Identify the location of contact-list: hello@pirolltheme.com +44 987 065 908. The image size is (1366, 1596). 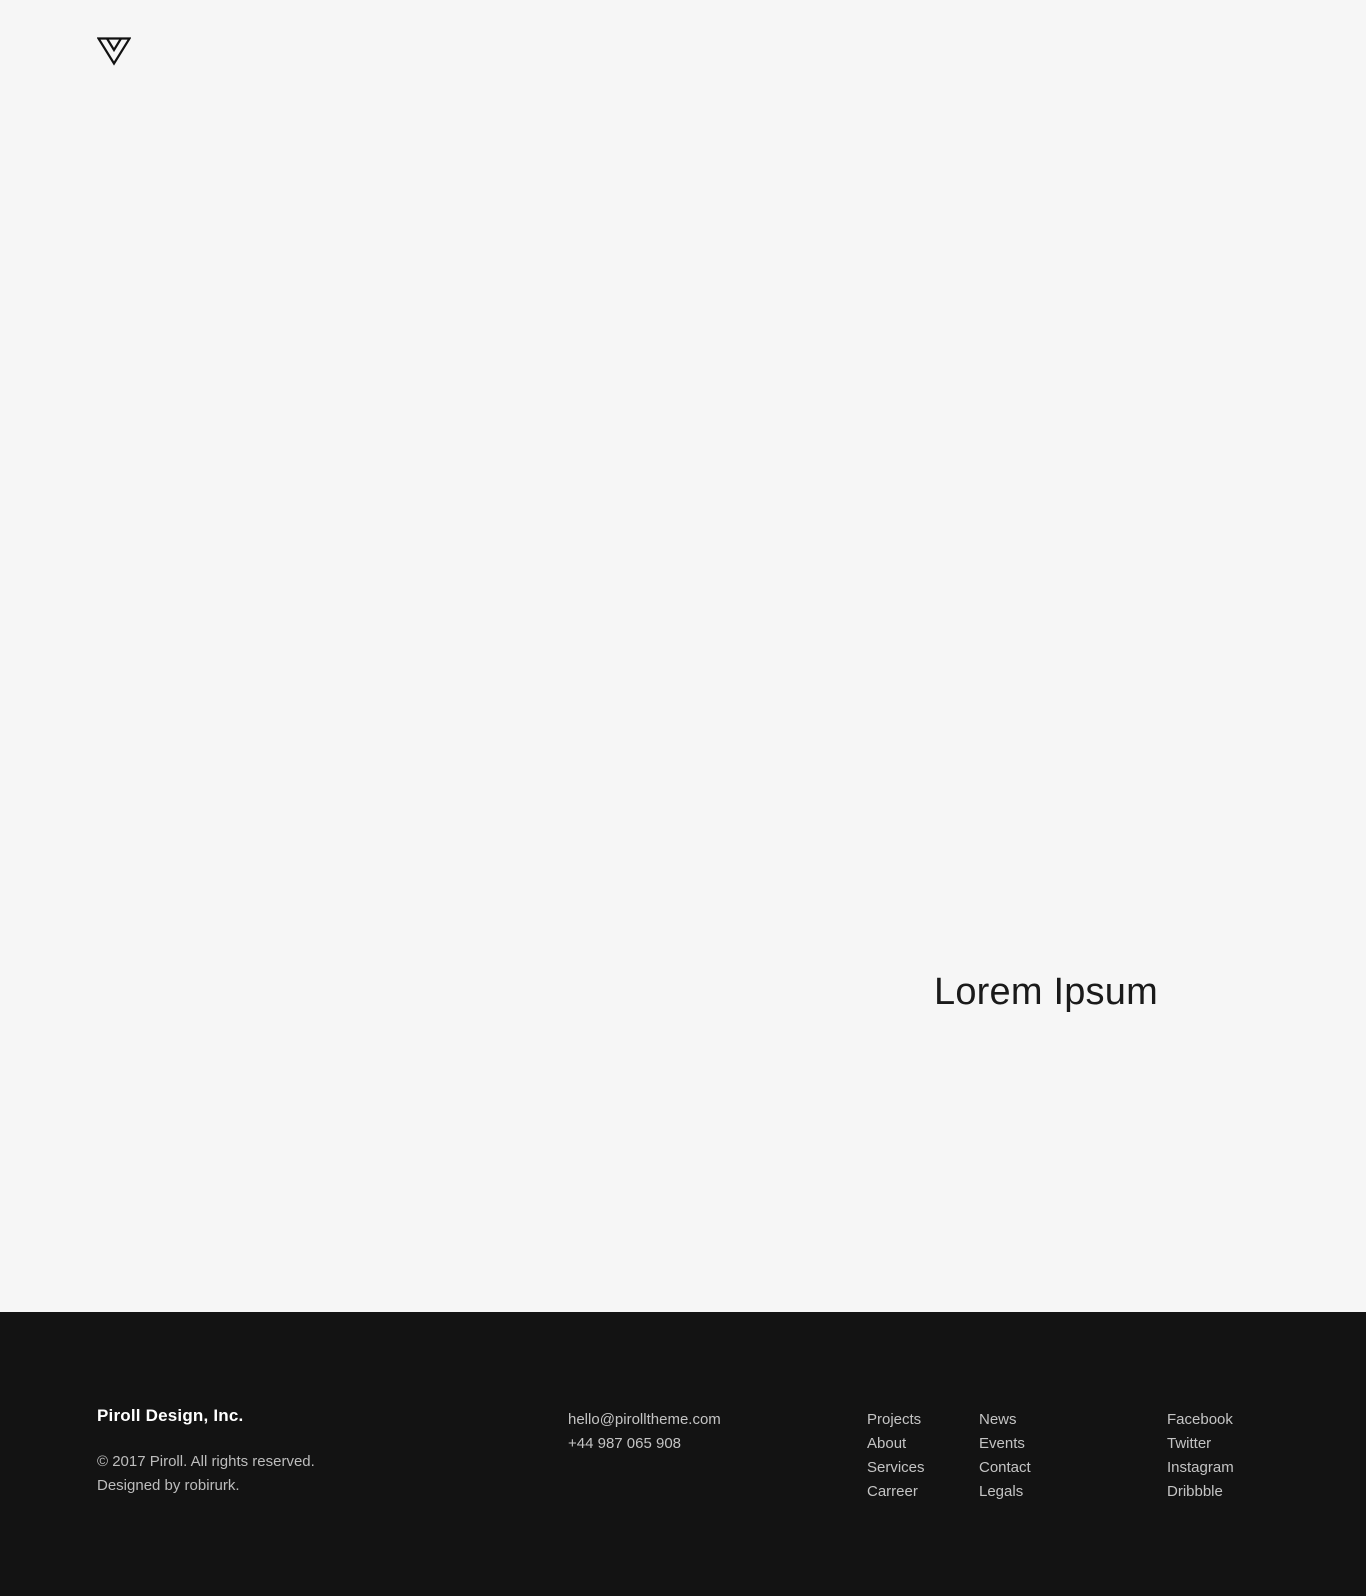
(644, 1432).